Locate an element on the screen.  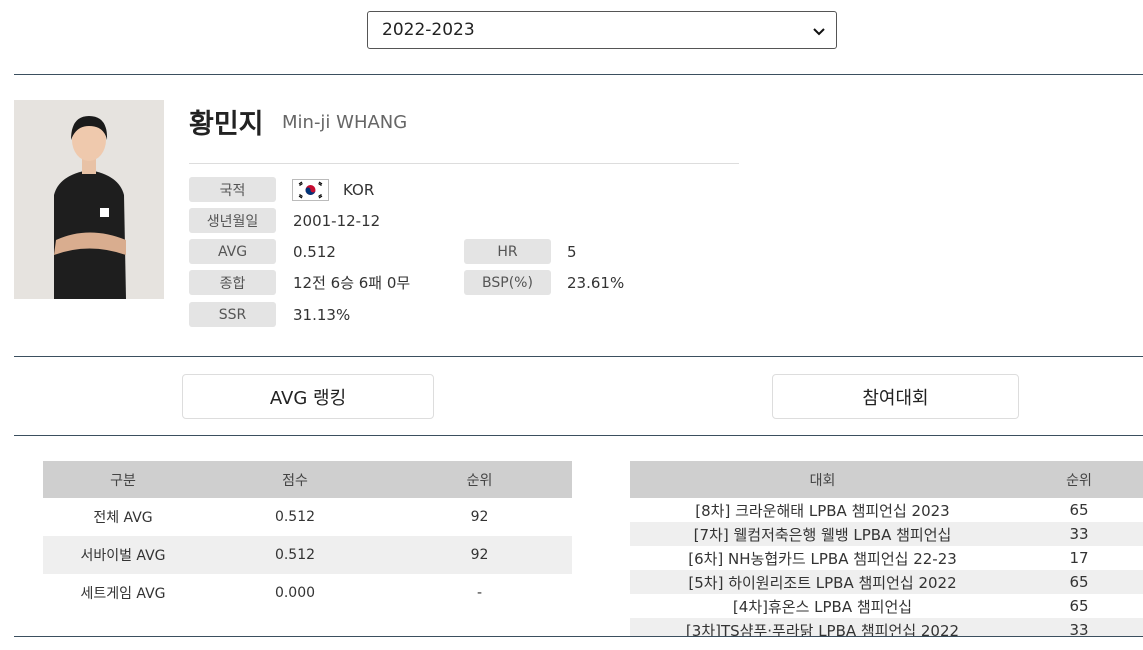
column-header: 대회 is located at coordinates (822, 479).